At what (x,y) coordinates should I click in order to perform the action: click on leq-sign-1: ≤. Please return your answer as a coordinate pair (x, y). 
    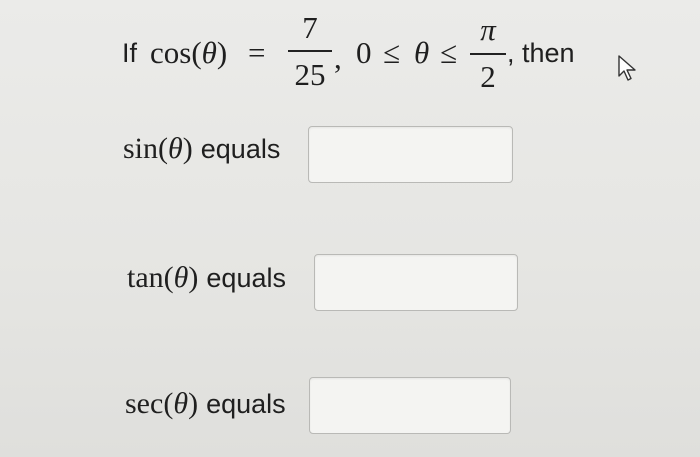
    Looking at the image, I should click on (392, 52).